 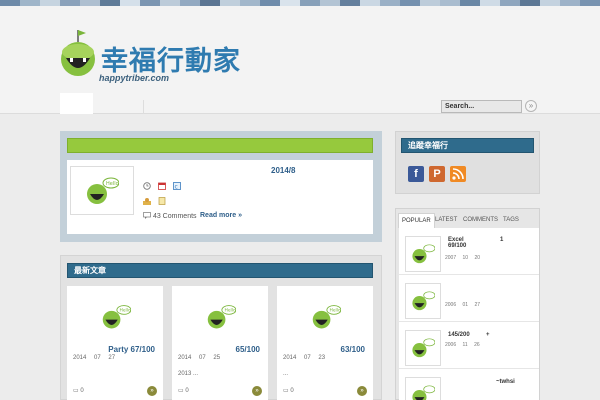 I want to click on tab-comments: COMMENTS, so click(x=480, y=220).